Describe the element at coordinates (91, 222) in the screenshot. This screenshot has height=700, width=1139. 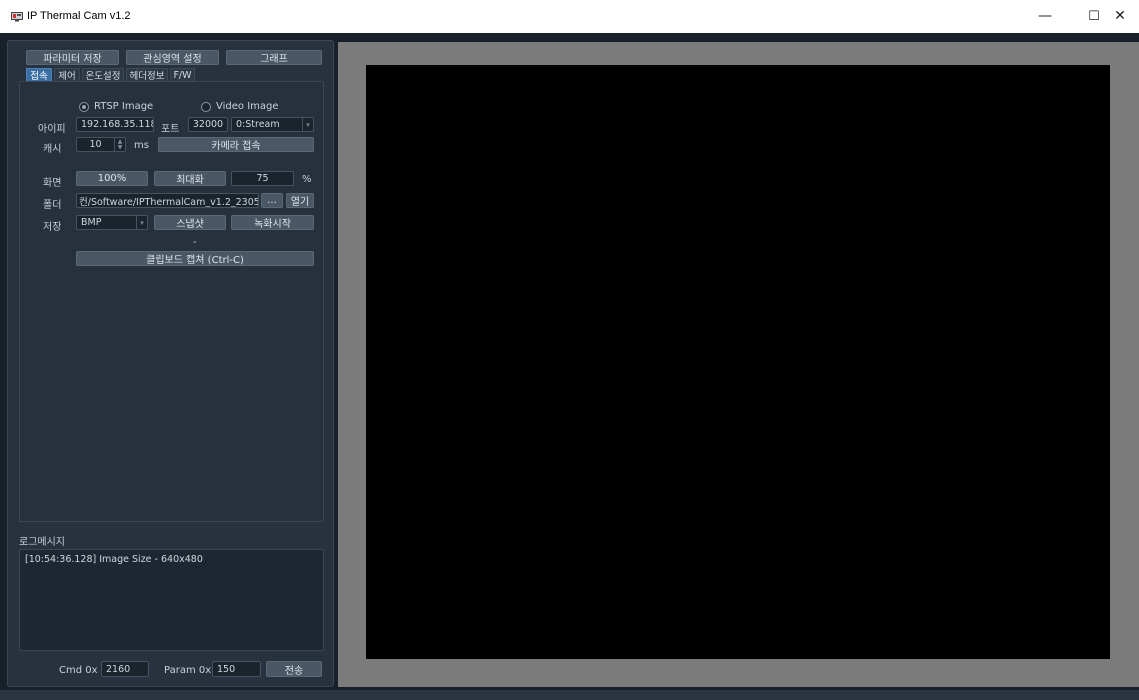
I see `save-format-value: BMP` at that location.